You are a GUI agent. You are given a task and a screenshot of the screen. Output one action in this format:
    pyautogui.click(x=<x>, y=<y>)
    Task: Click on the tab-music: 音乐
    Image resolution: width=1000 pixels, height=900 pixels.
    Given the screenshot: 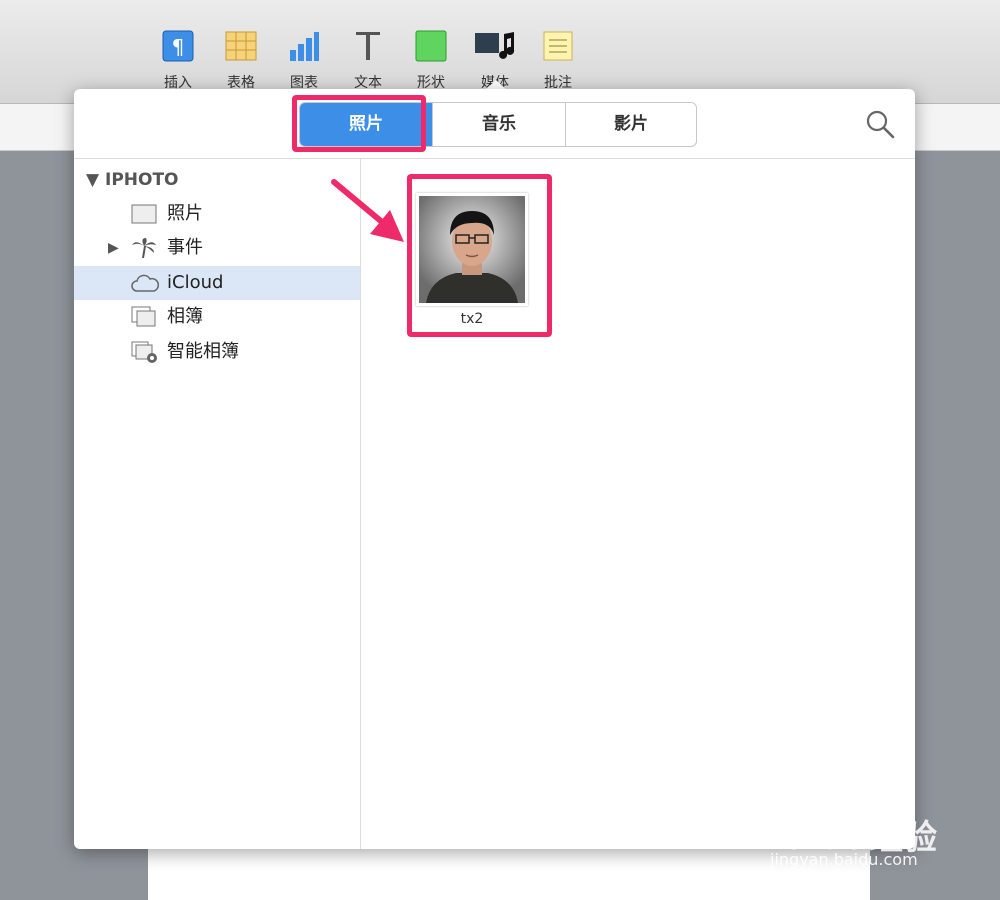 What is the action you would take?
    pyautogui.click(x=499, y=124)
    